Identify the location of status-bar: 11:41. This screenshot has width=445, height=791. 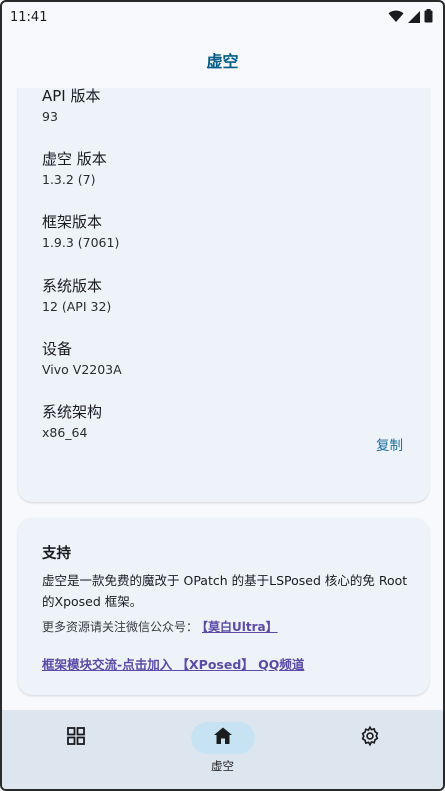
(222, 17).